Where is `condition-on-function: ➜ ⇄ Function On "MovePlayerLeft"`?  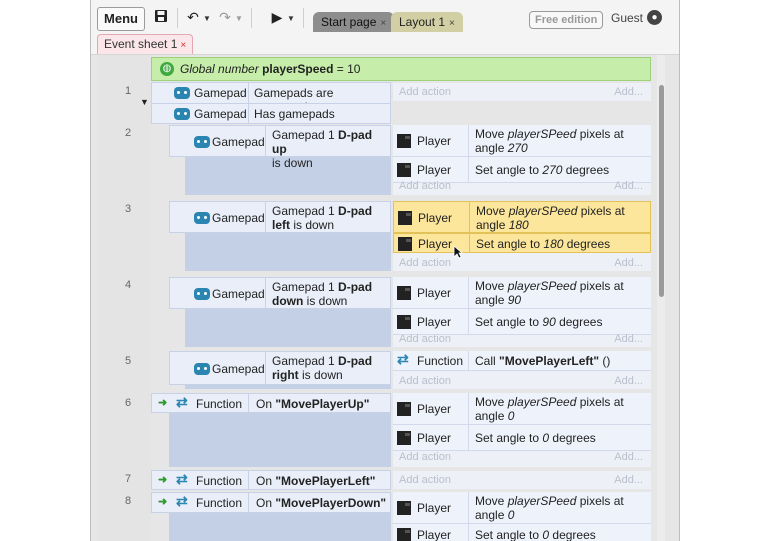 condition-on-function: ➜ ⇄ Function On "MovePlayerLeft" is located at coordinates (271, 480).